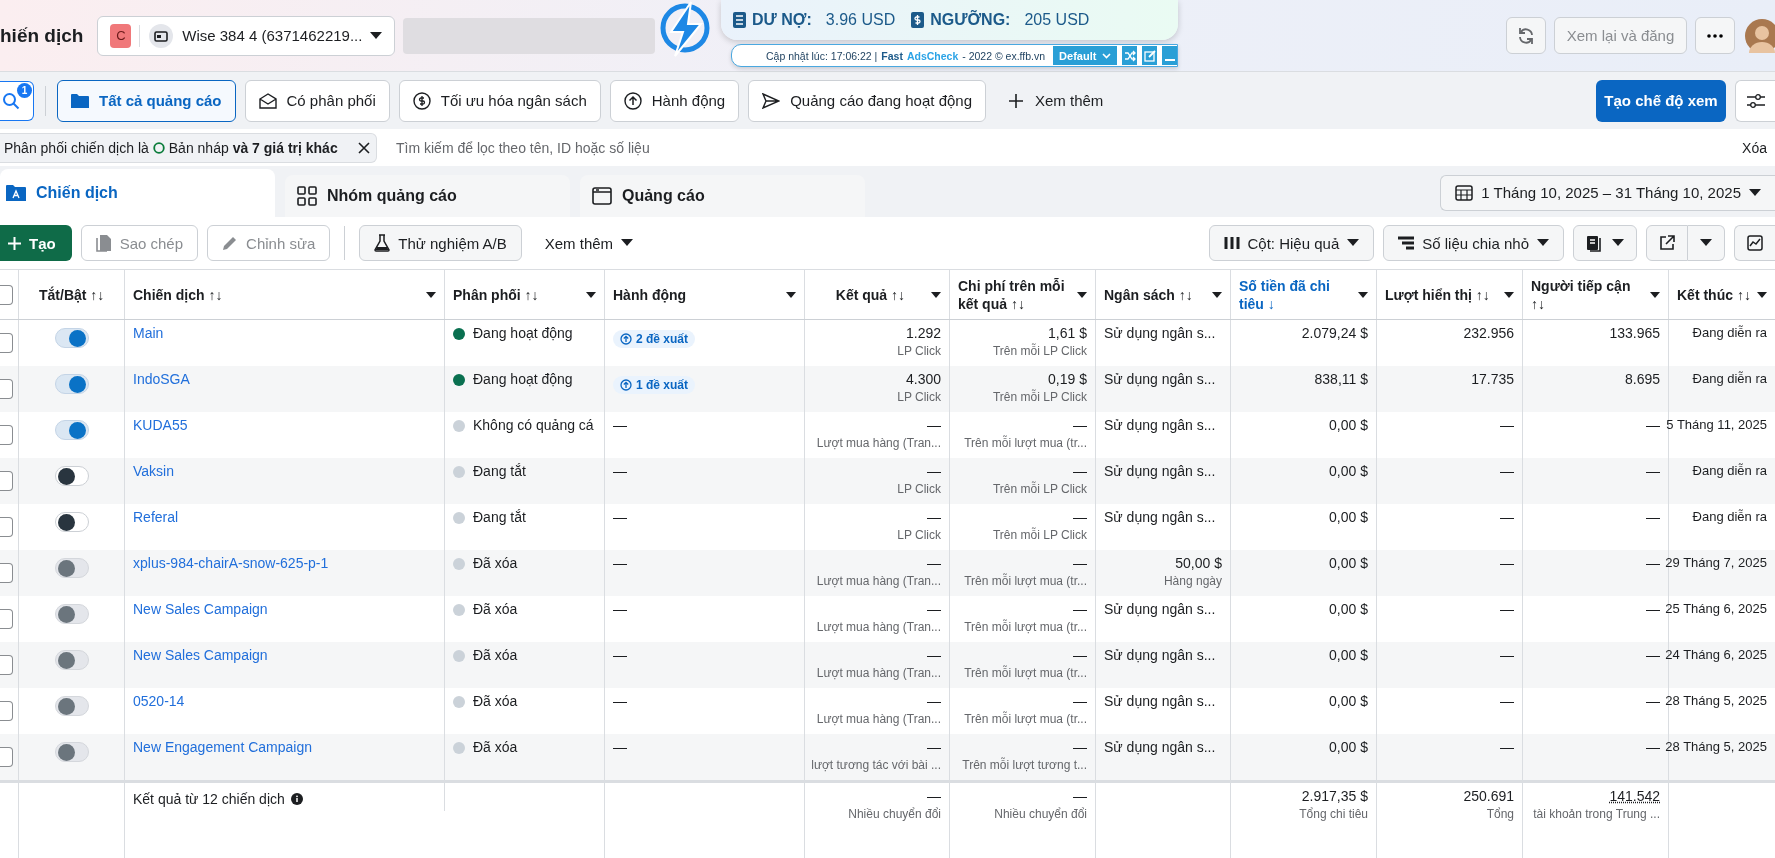 This screenshot has height=858, width=1775. Describe the element at coordinates (887, 389) in the screenshot. I see `table-row: IndoSGA Đang hoạt động 1 đề xuất 4.300 LP Click 0,19 $ Trên mỗi LP Click Sử dụng ngân s... 838,11 $ 17.735 8.695 Đang diễn ra` at that location.